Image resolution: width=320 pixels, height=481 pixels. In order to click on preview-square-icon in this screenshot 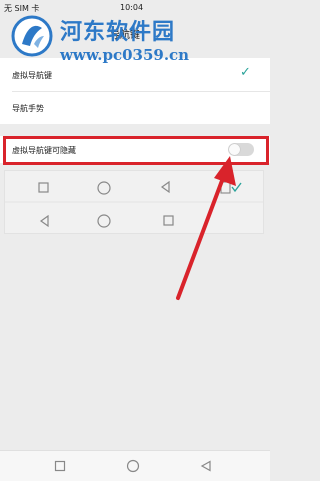, I will do `click(43, 187)`.